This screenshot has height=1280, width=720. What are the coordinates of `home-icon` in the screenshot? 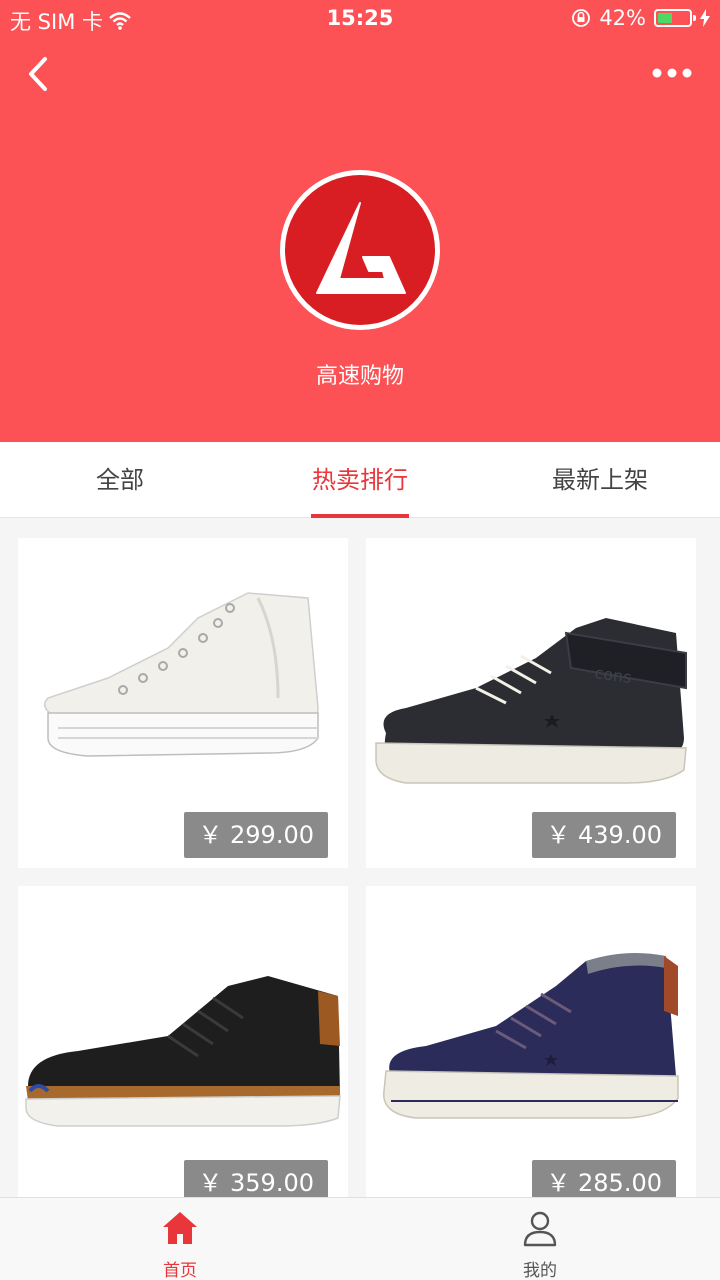 It's located at (180, 1228).